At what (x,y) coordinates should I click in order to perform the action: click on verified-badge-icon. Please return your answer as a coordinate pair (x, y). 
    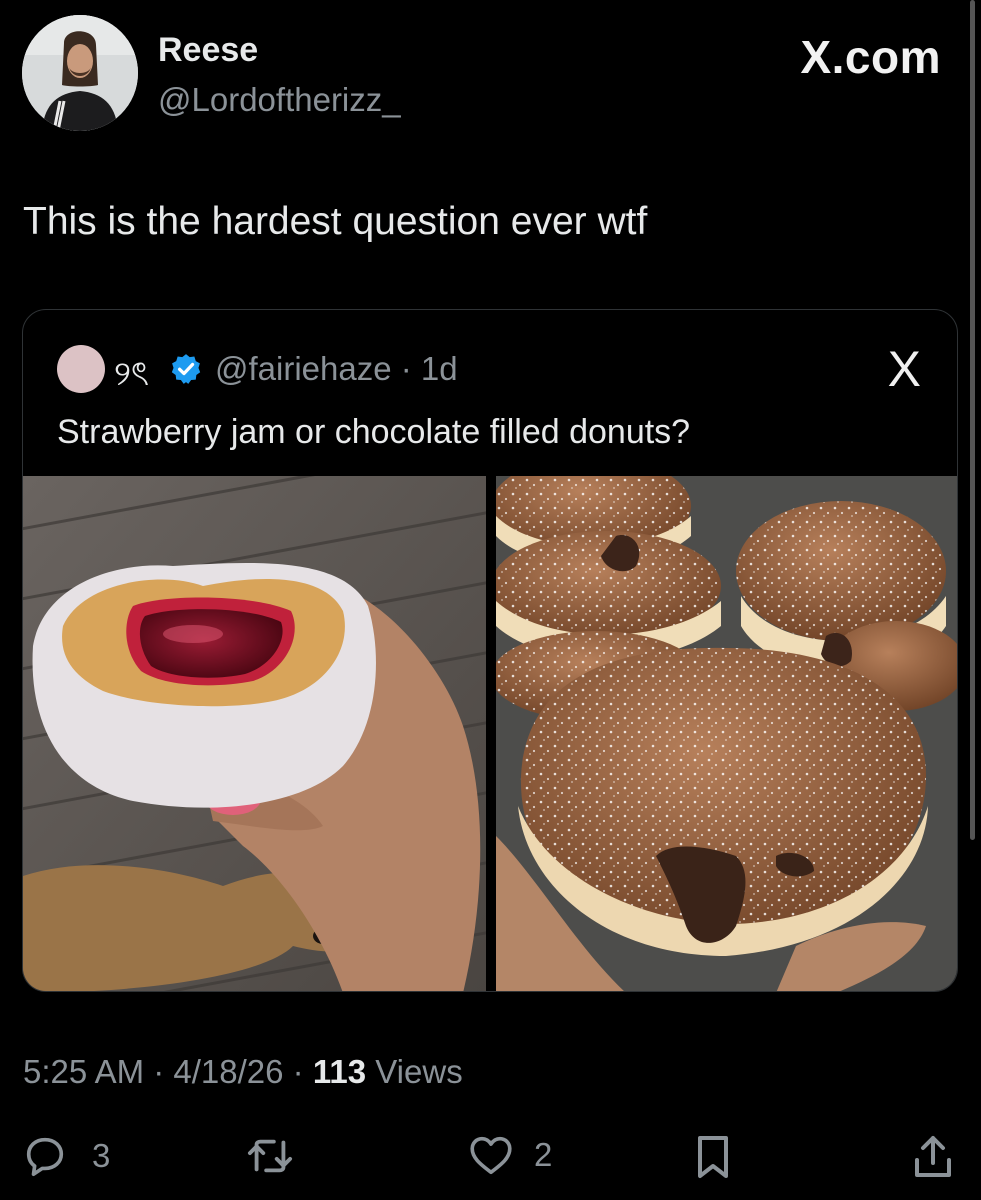
    Looking at the image, I should click on (186, 369).